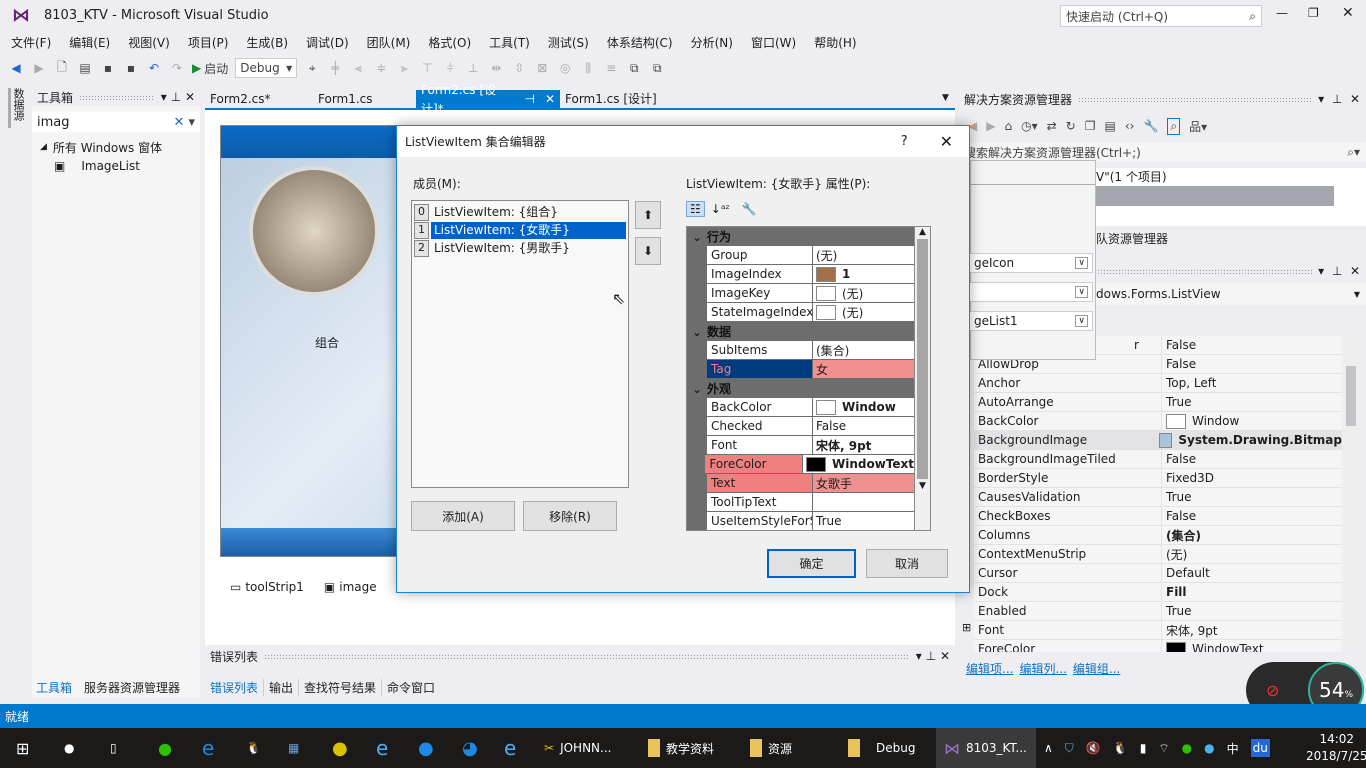 This screenshot has height=768, width=1366. I want to click on wechat-tray-icon: ●, so click(1187, 748).